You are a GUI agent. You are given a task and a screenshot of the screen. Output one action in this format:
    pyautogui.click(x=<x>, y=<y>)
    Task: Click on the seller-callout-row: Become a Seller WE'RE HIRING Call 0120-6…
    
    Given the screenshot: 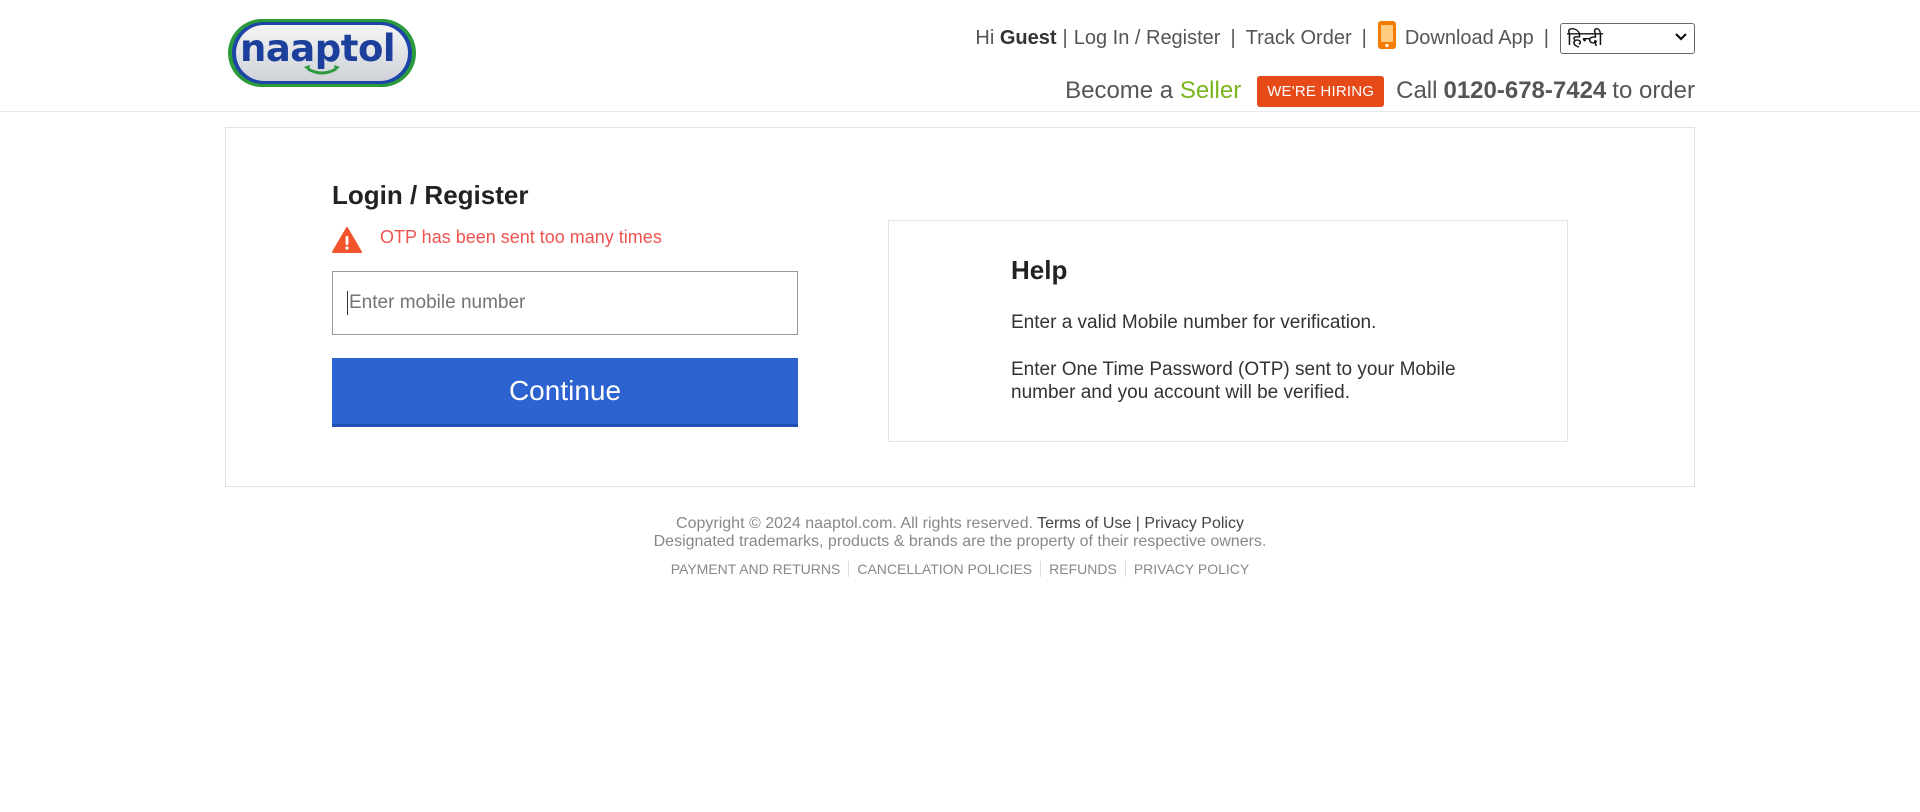 What is the action you would take?
    pyautogui.click(x=1380, y=91)
    